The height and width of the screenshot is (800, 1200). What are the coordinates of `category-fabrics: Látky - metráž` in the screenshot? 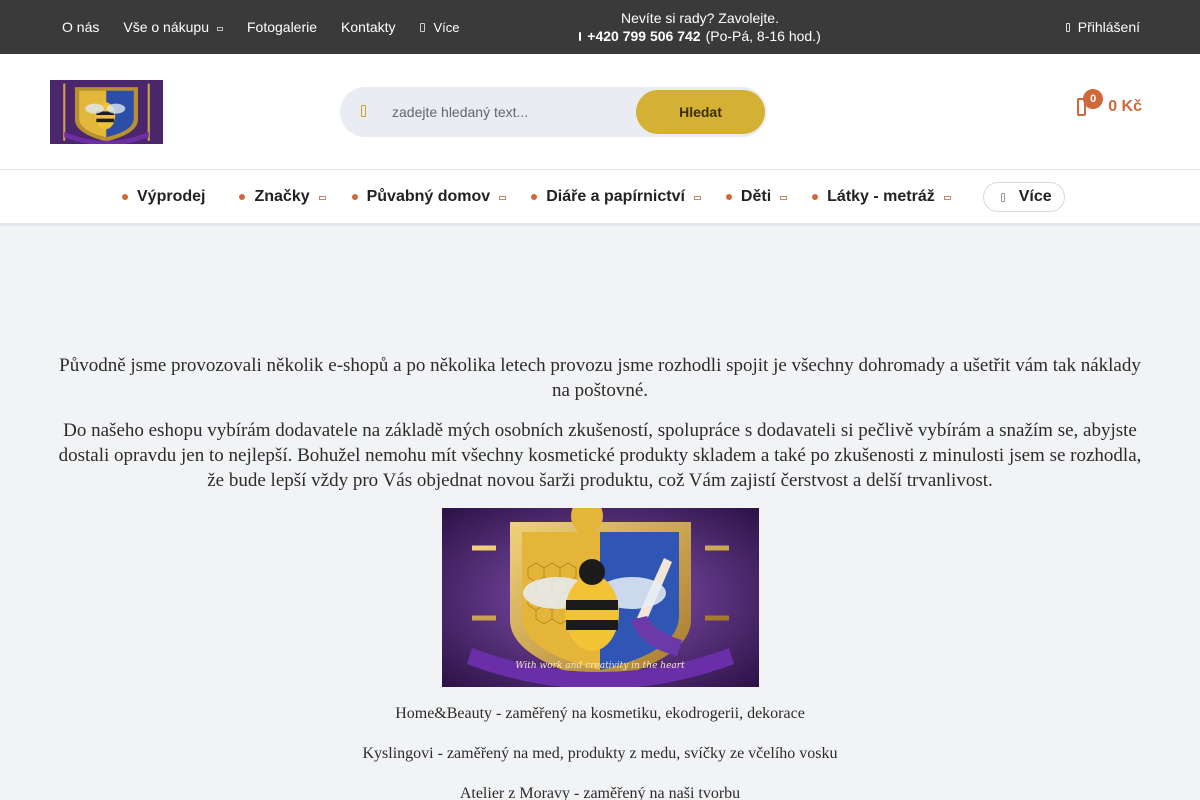 It's located at (881, 197).